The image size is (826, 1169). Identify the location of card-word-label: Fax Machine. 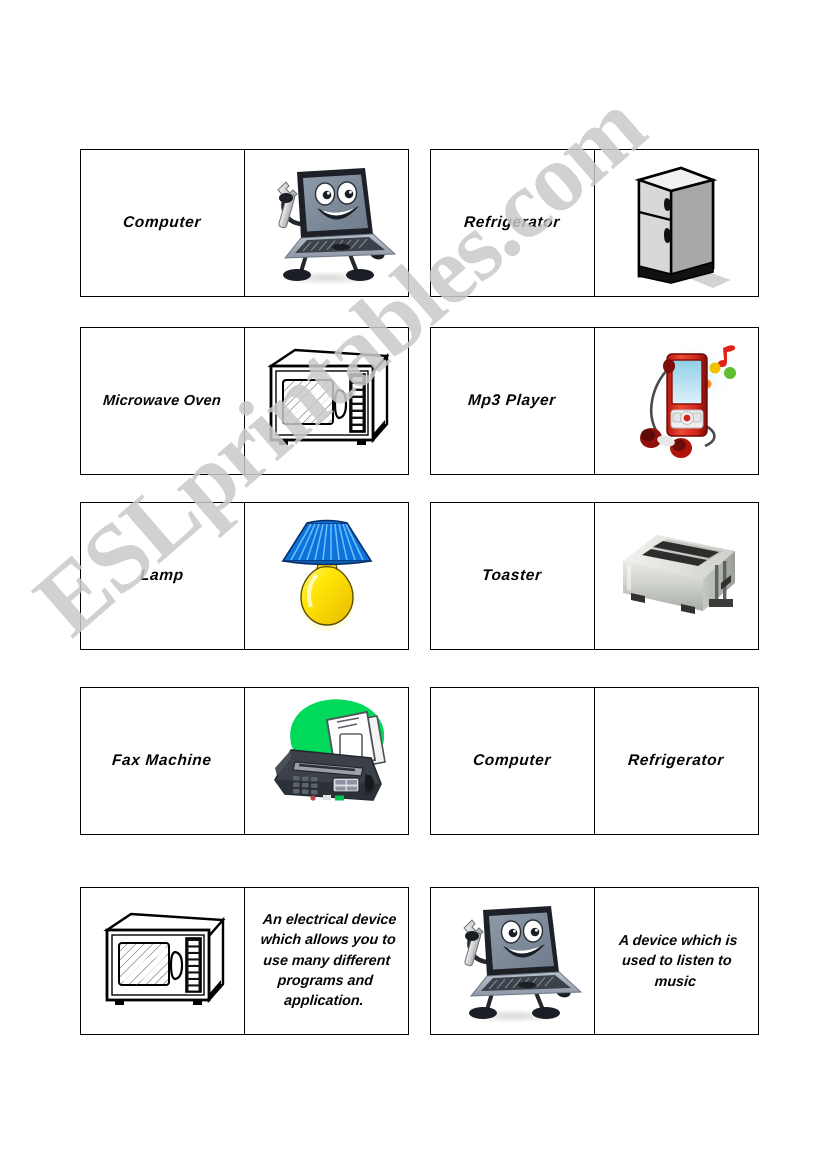
(162, 761).